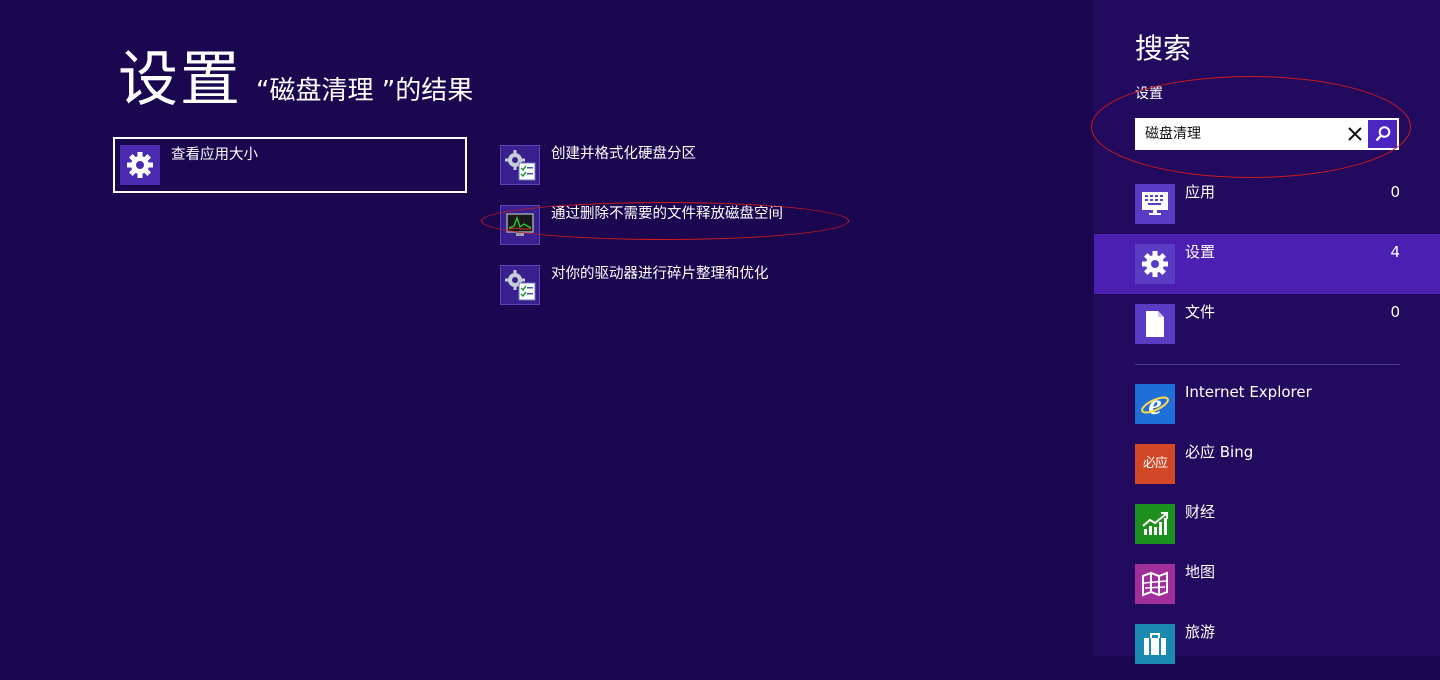 The image size is (1440, 680). What do you see at coordinates (1200, 572) in the screenshot?
I see `app-label: 地图` at bounding box center [1200, 572].